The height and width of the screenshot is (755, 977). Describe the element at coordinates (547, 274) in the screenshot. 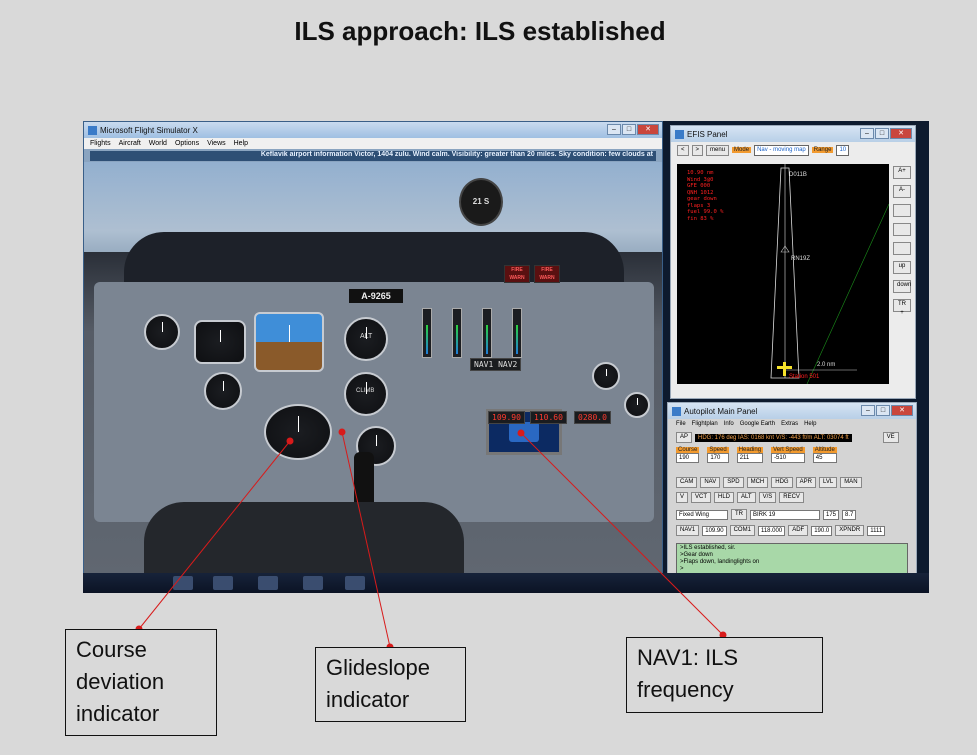

I see `fire-warn-light-2: FIRE WARN` at that location.